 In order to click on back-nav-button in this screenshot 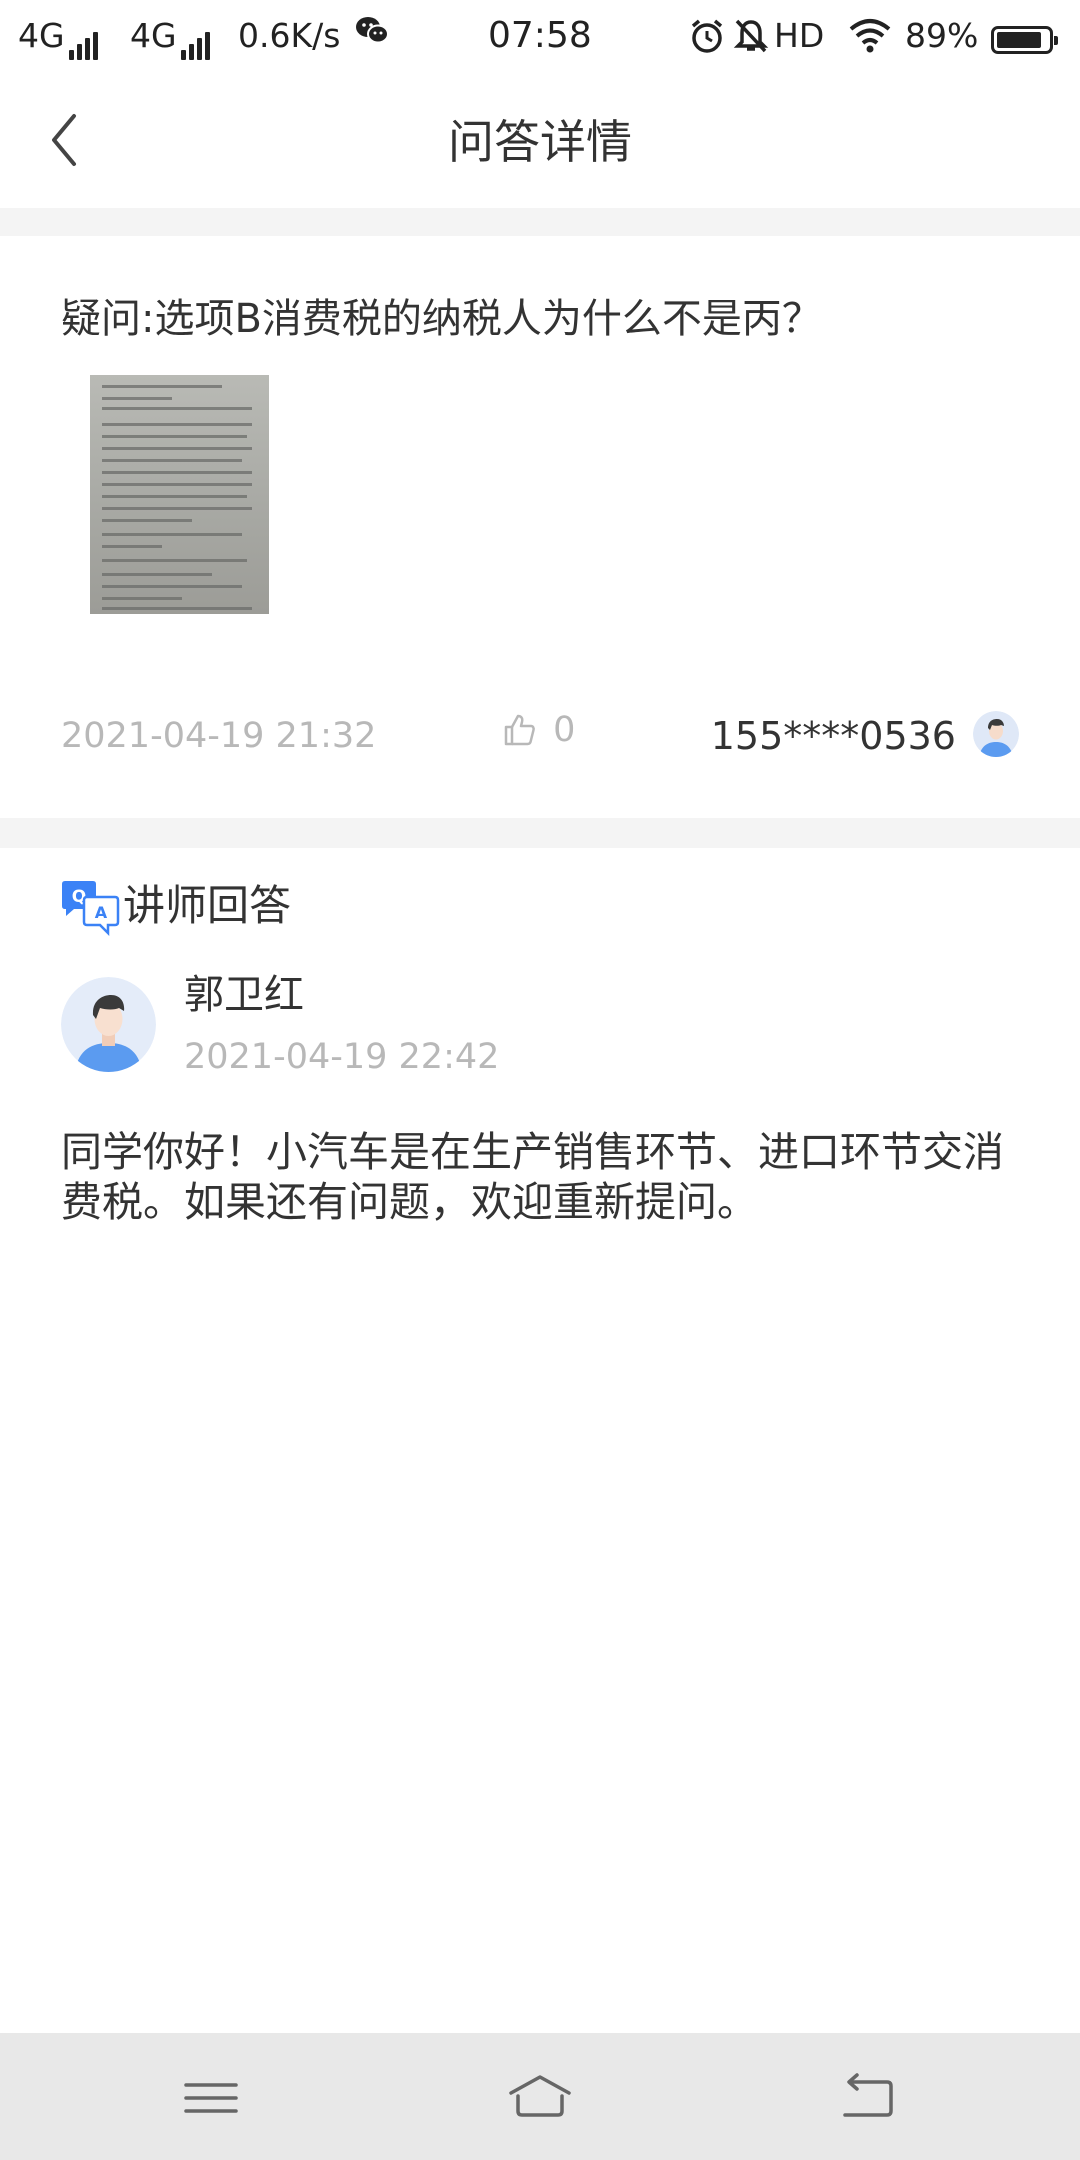, I will do `click(868, 2098)`.